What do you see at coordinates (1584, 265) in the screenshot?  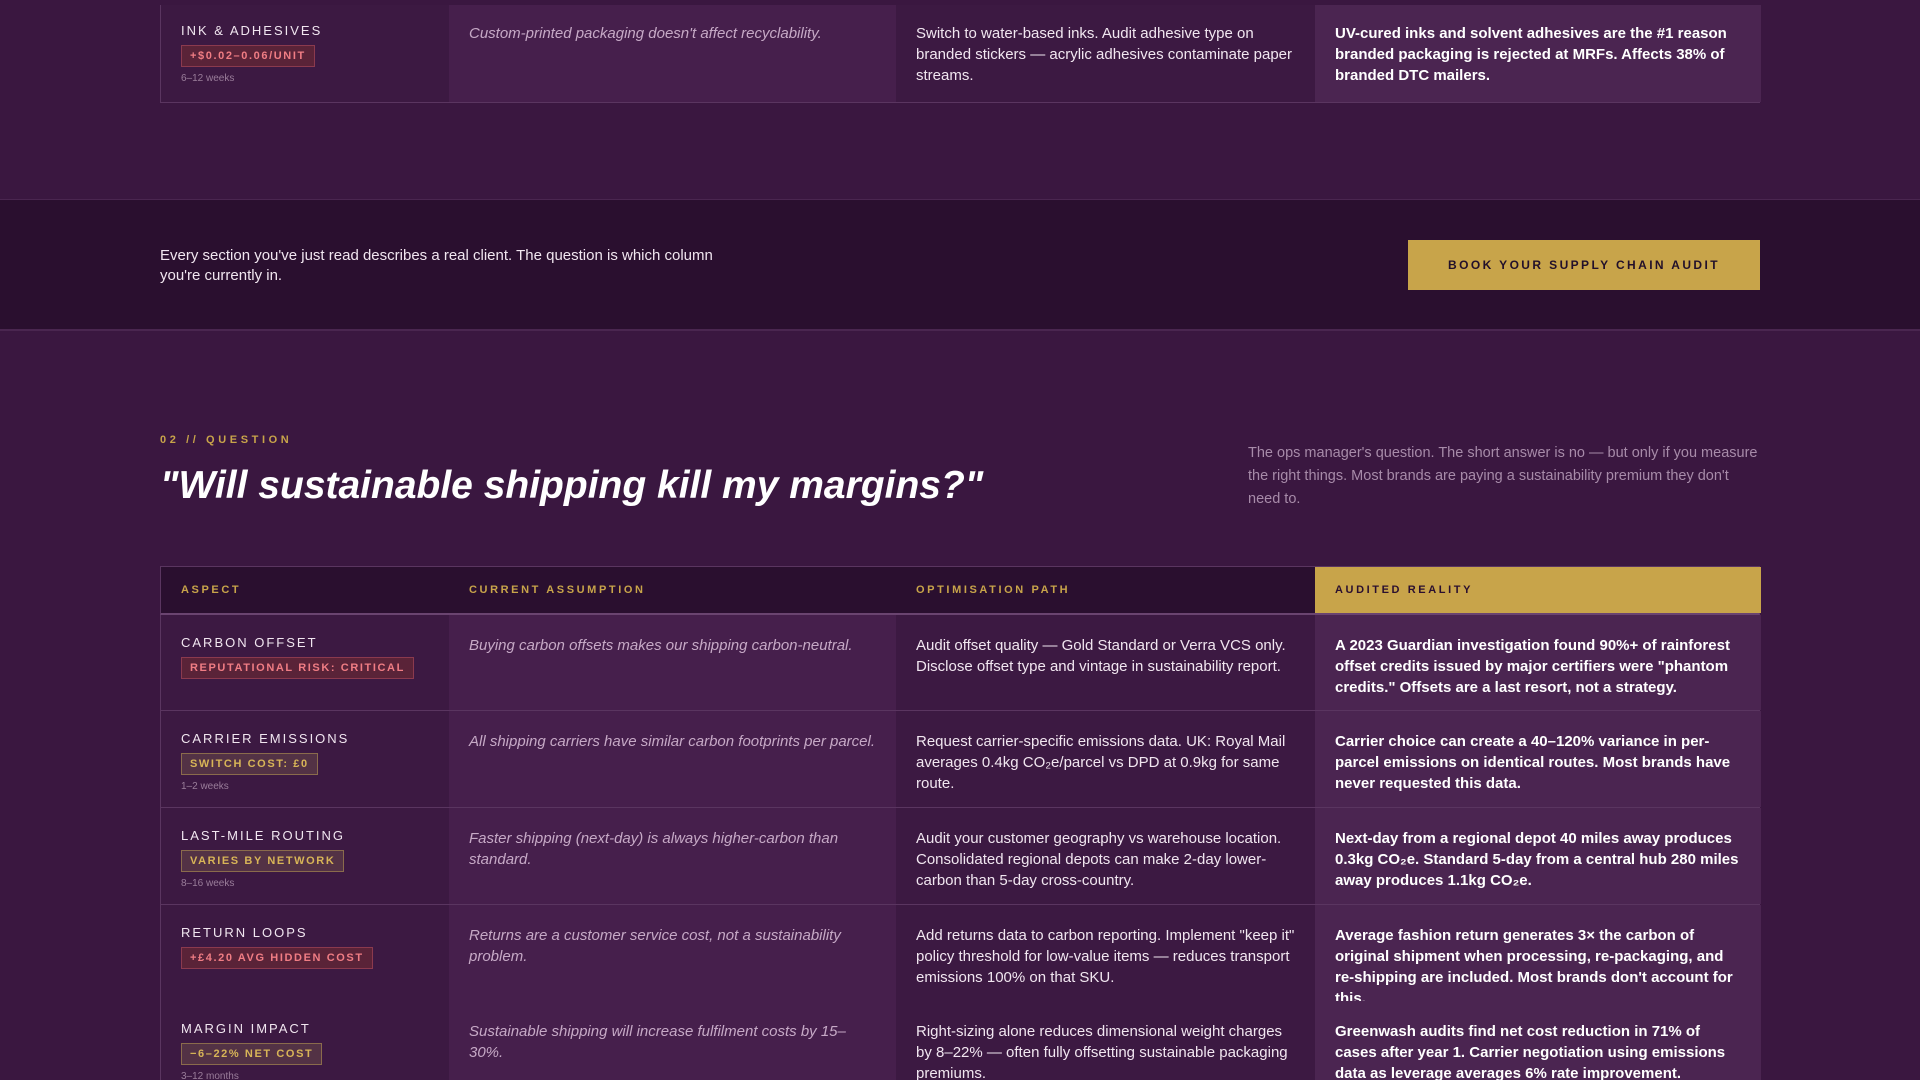 I see `book-audit-button: BOOK YOUR SUPPLY CHAIN AUDIT` at bounding box center [1584, 265].